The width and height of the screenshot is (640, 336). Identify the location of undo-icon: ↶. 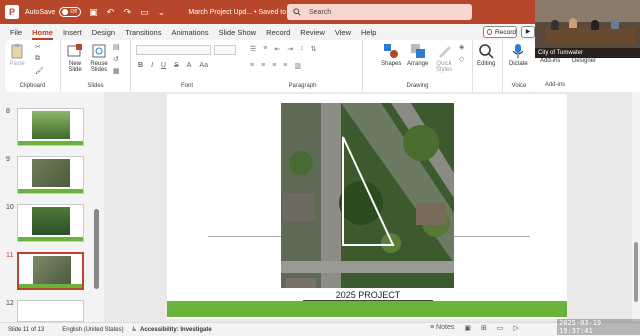
(110, 12).